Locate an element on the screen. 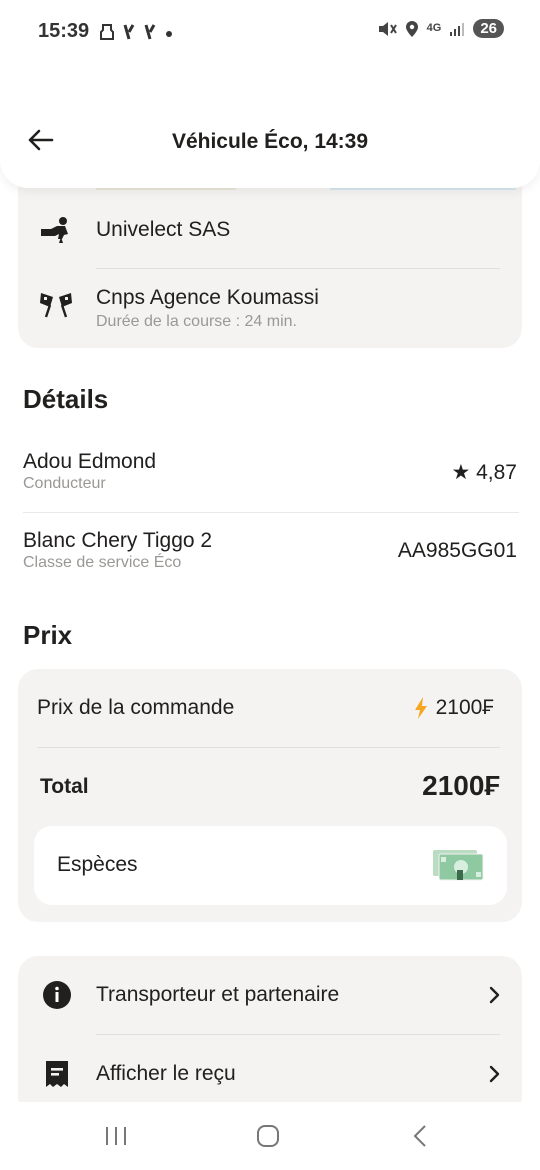 This screenshot has width=540, height=1170. home-button is located at coordinates (268, 1136).